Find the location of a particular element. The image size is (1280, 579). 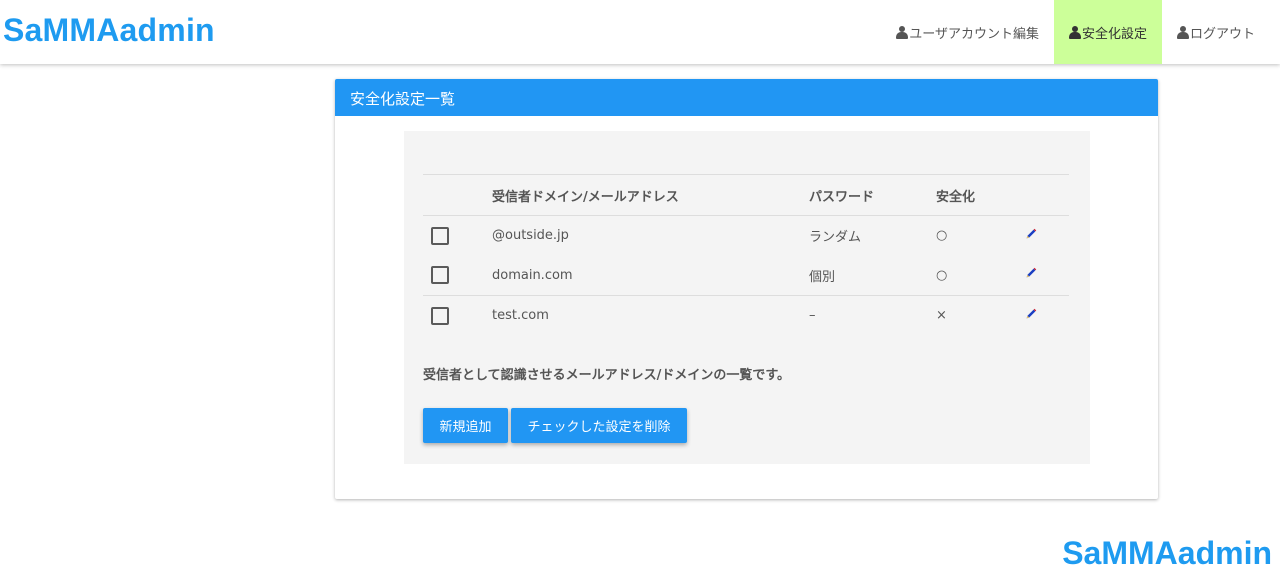

column-header-select is located at coordinates (457, 195).